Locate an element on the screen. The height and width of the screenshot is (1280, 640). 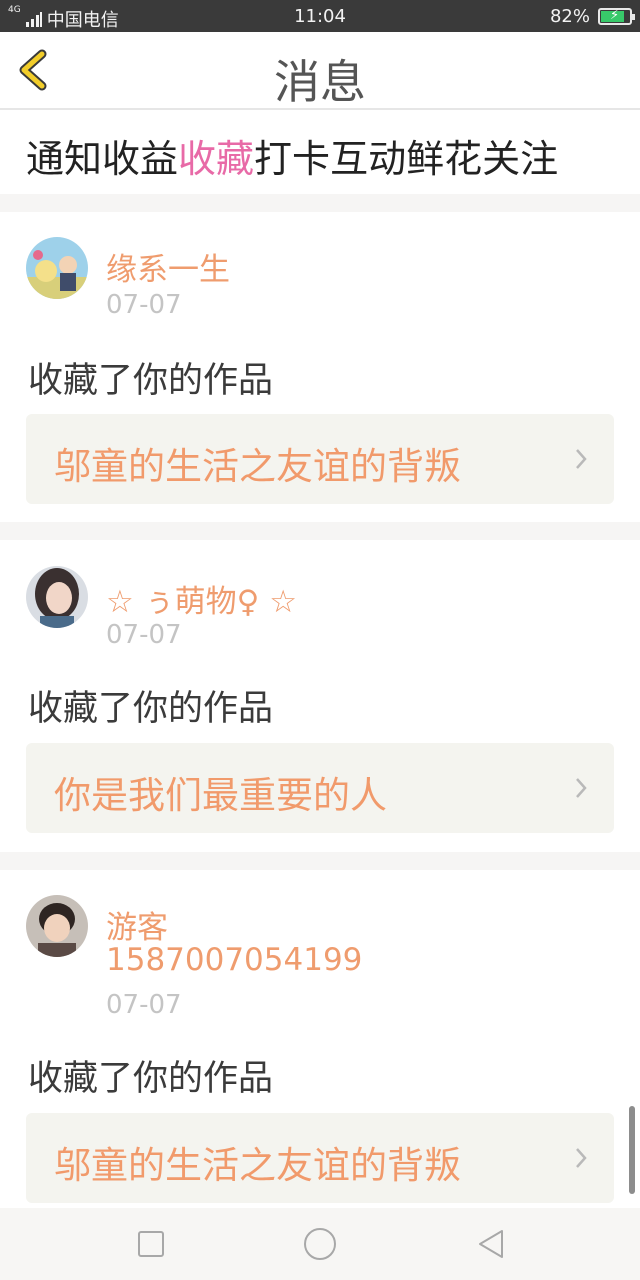
nav-recent-icon is located at coordinates (151, 1244).